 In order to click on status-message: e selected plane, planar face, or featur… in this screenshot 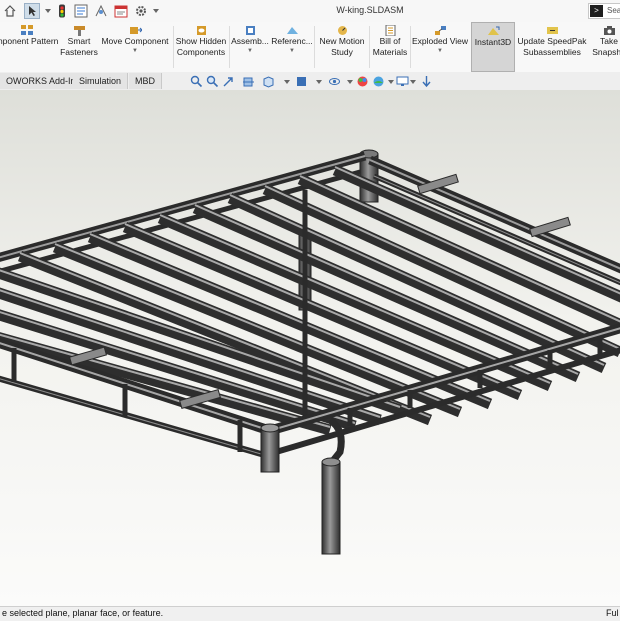, I will do `click(83, 613)`.